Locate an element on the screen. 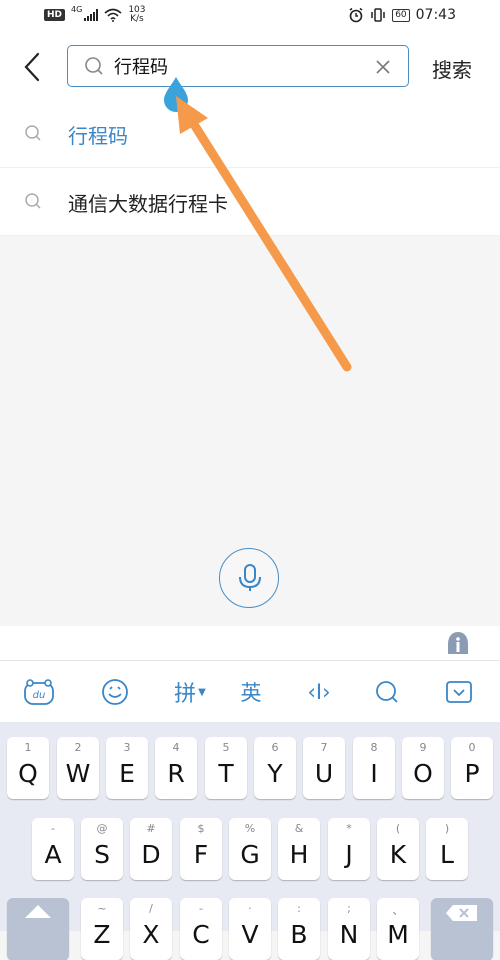  key-n: ; N is located at coordinates (349, 929).